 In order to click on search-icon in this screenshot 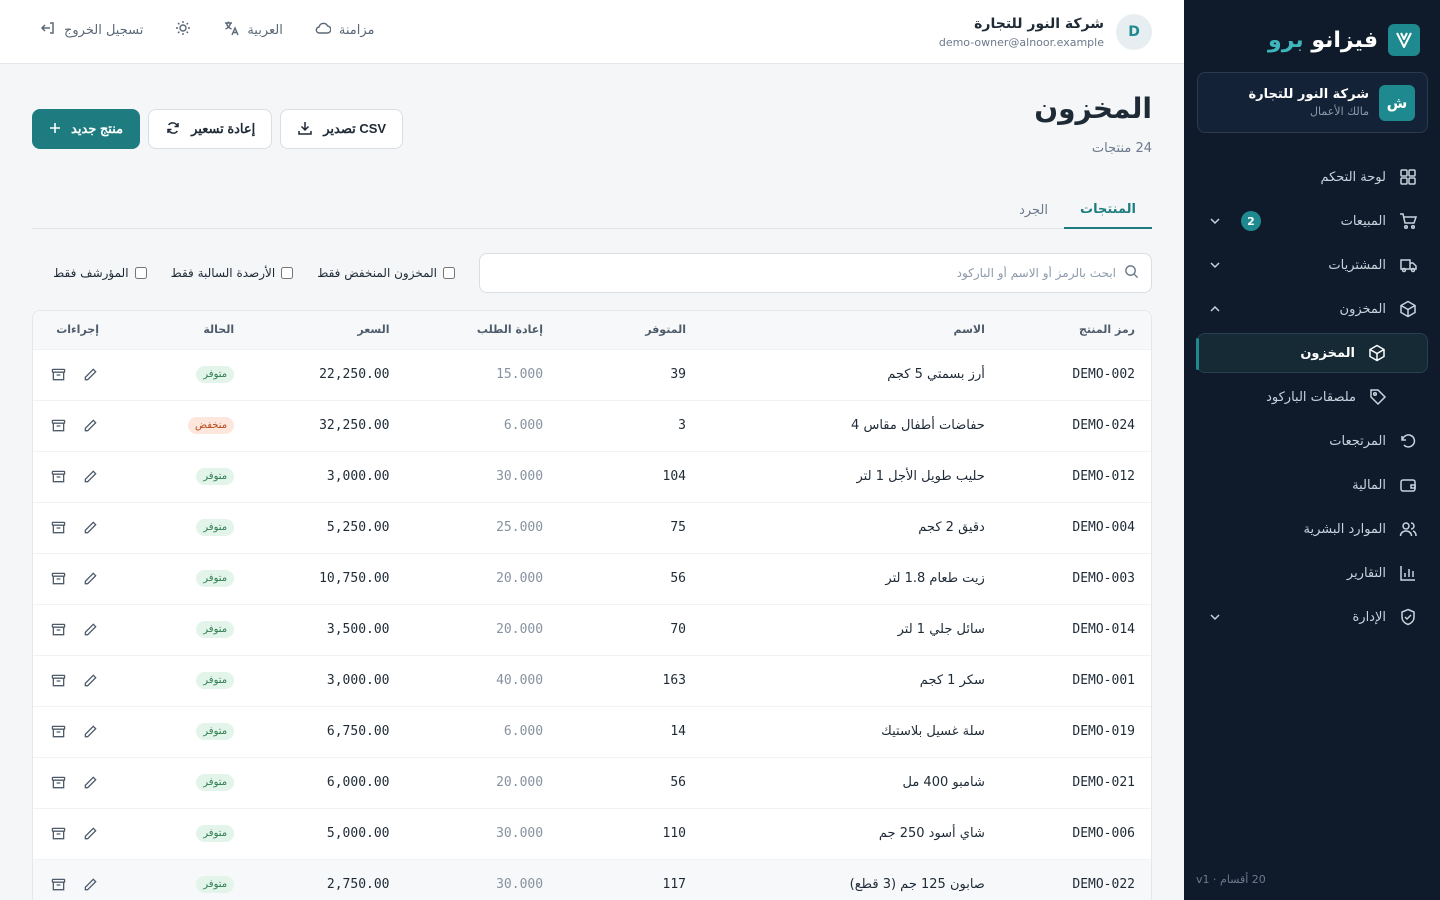, I will do `click(1131, 273)`.